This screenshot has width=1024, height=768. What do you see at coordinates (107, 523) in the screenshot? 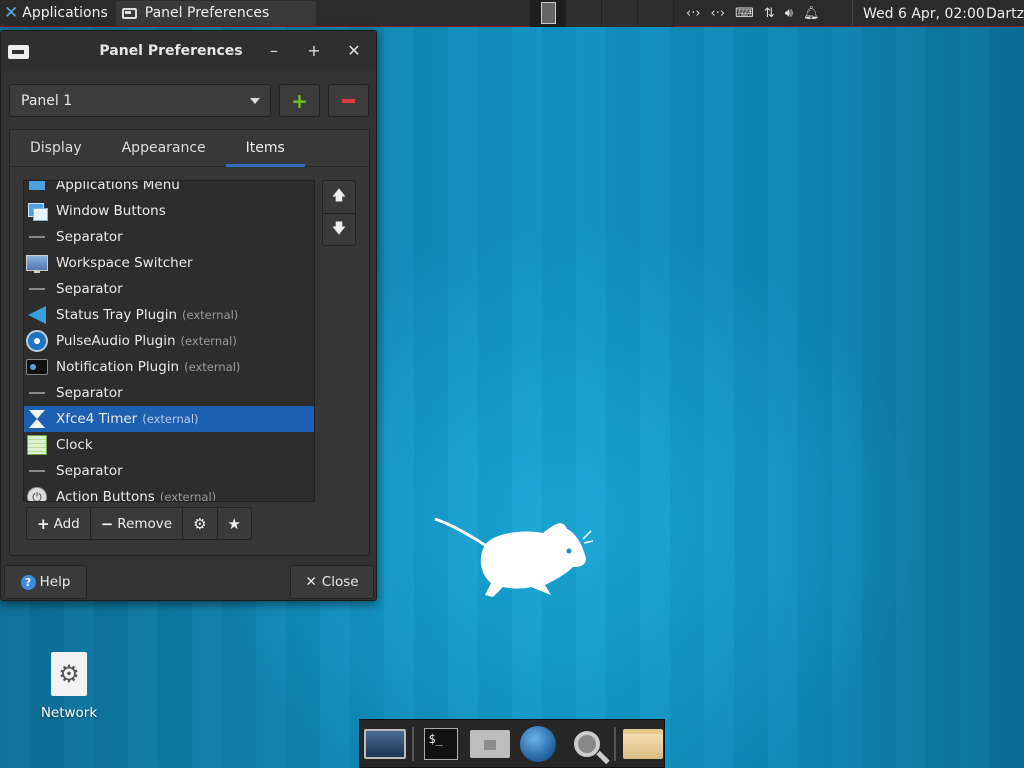
I see `minus-icon: −` at bounding box center [107, 523].